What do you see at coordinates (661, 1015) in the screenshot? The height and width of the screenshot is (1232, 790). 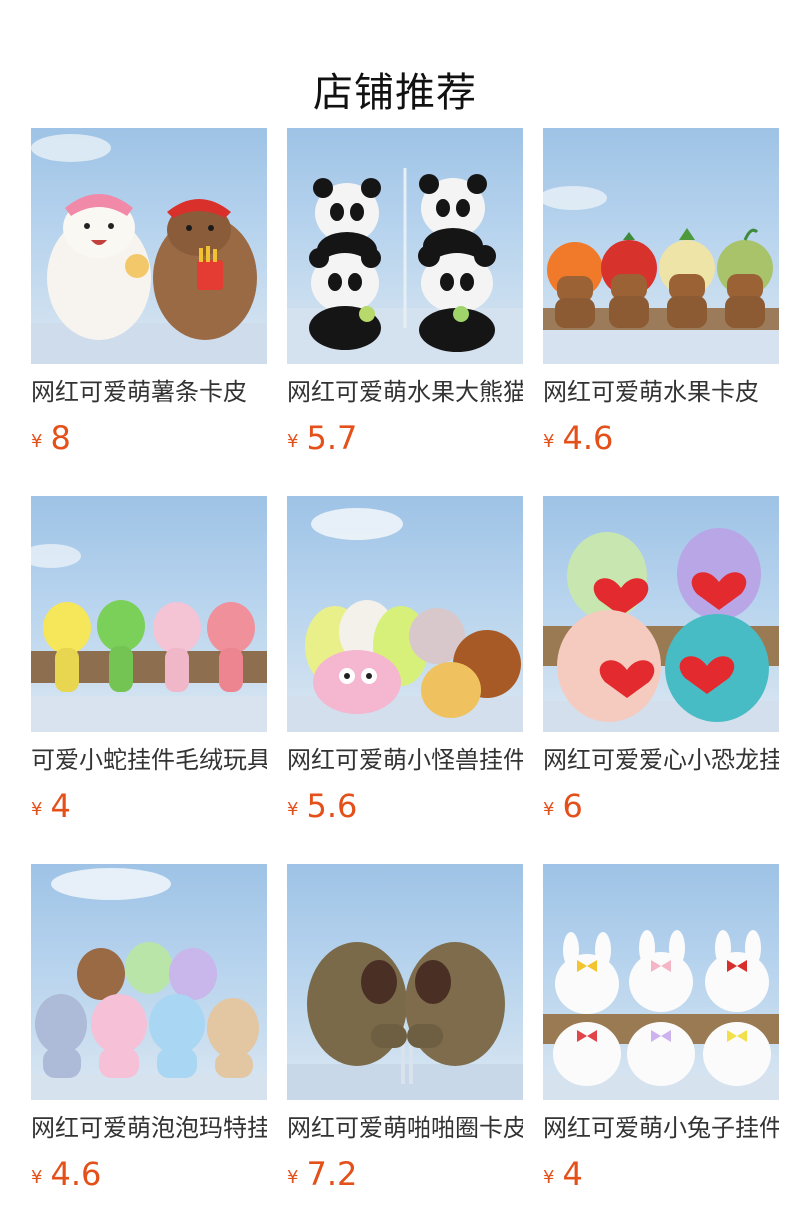 I see `bunny-pendant-plush-image` at bounding box center [661, 1015].